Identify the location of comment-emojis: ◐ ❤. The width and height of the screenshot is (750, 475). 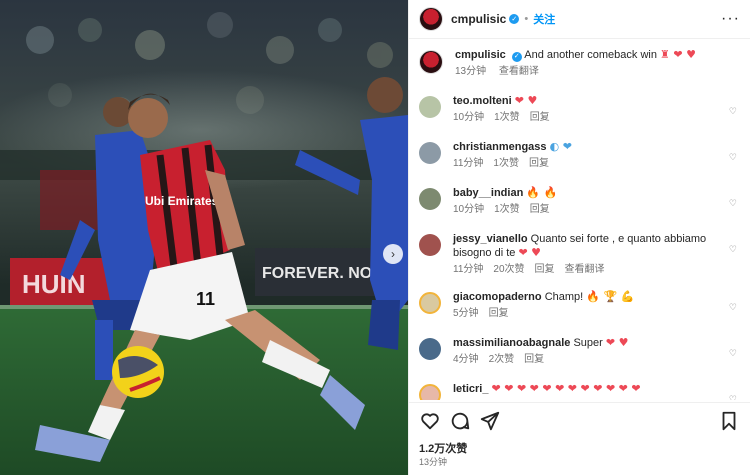
(560, 146).